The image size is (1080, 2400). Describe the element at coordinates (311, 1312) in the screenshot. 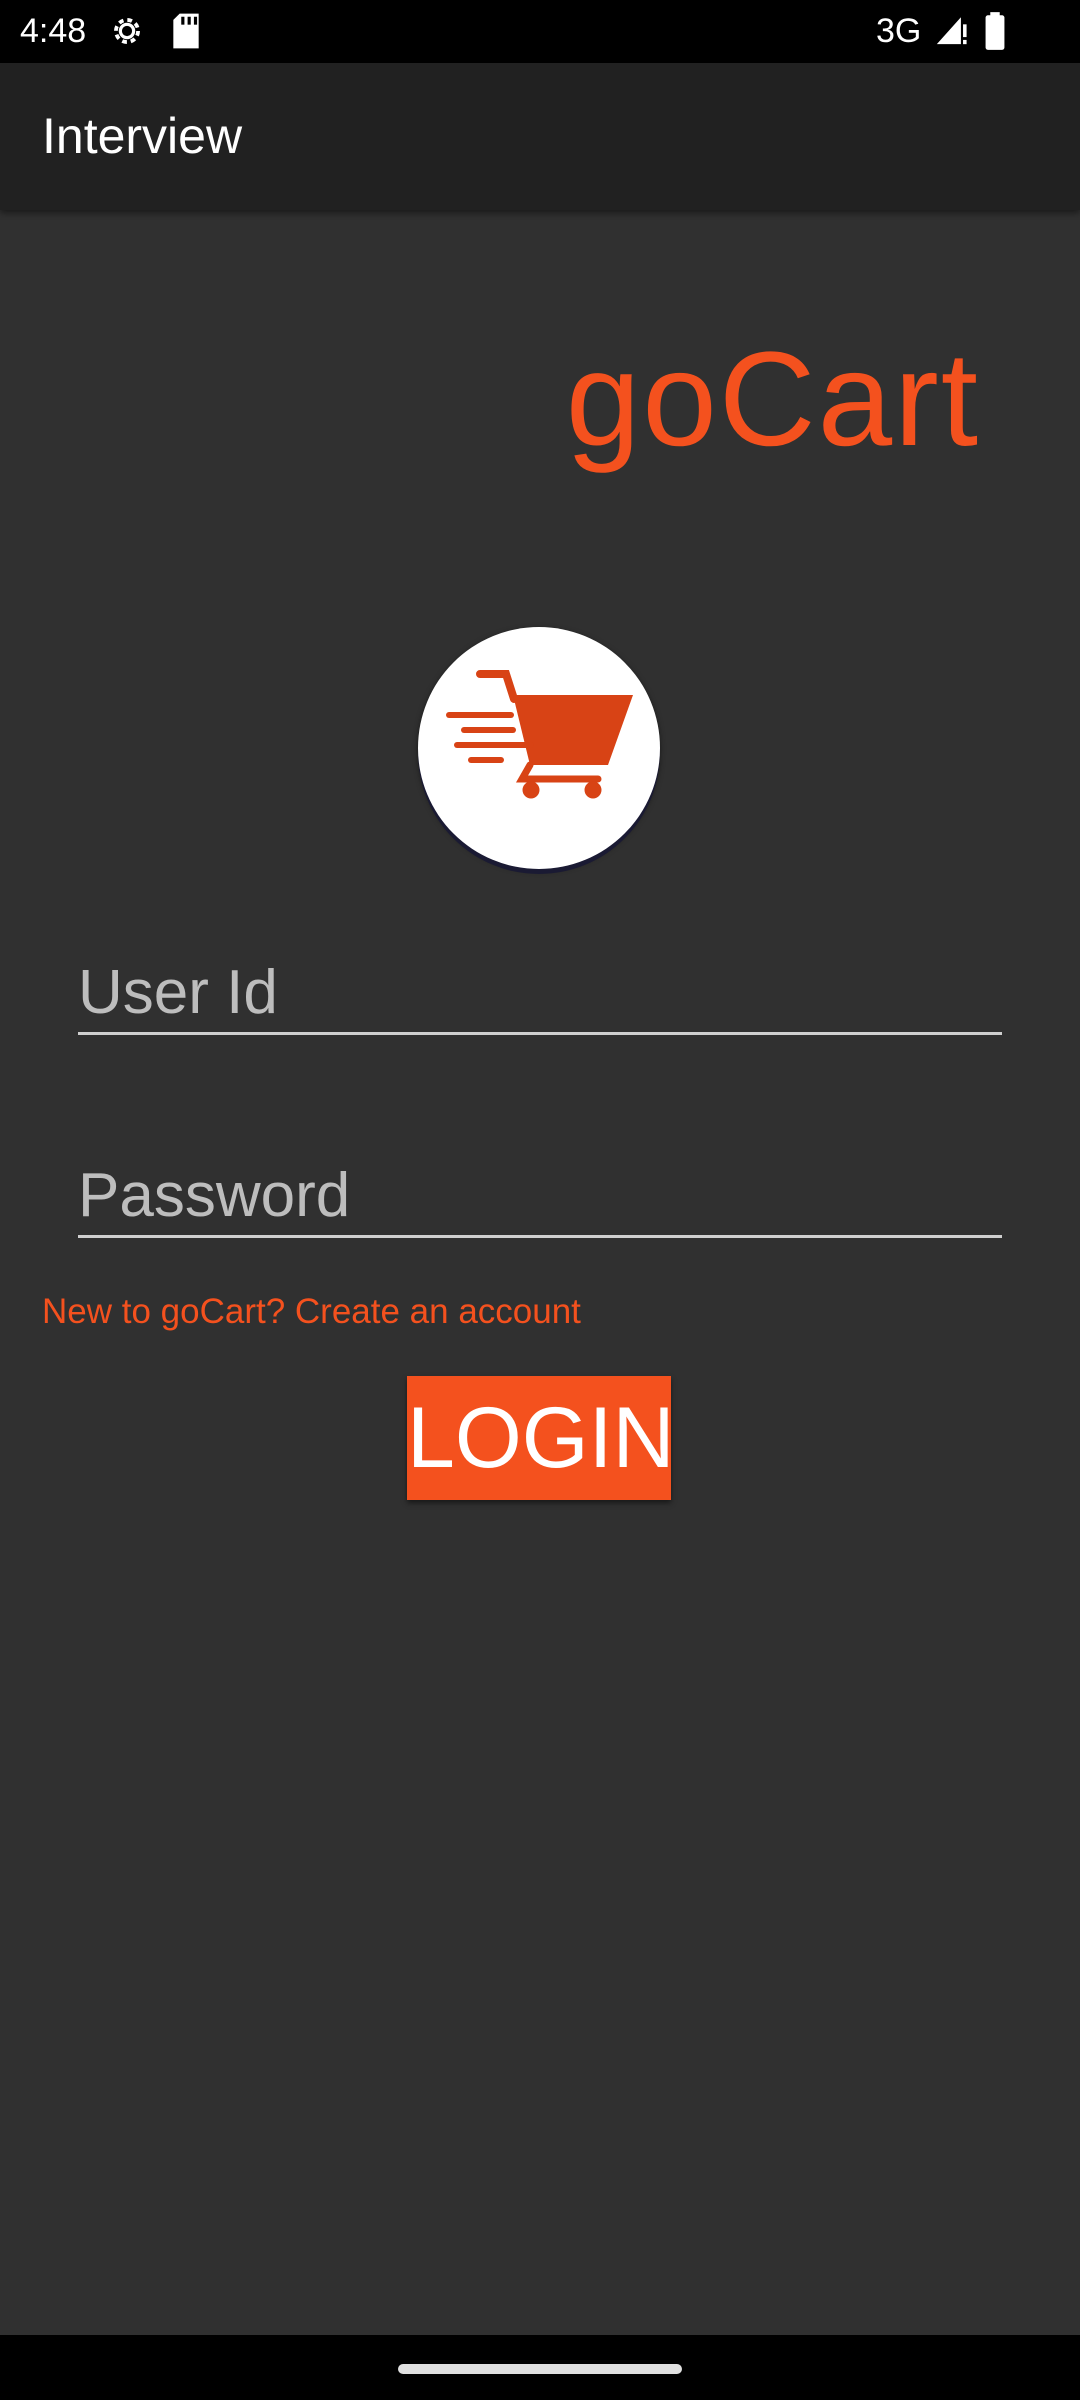

I see `create-account-link: New to goCart? Create an account` at that location.